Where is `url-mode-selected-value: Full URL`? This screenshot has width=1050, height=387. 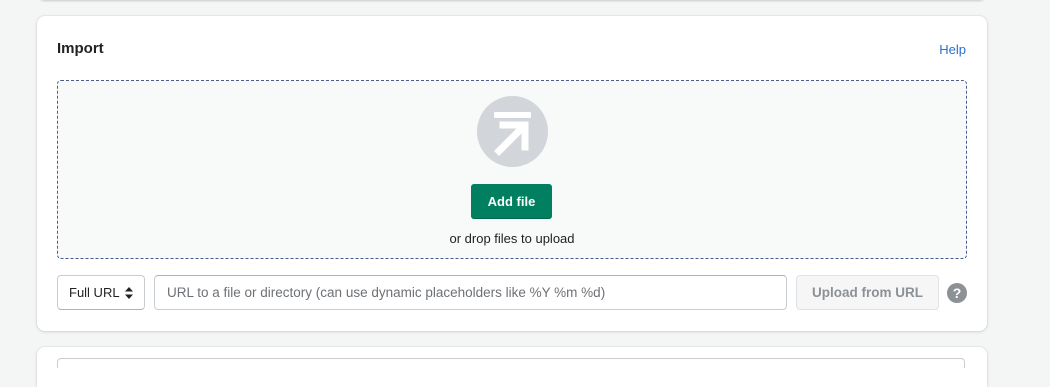
url-mode-selected-value: Full URL is located at coordinates (94, 292).